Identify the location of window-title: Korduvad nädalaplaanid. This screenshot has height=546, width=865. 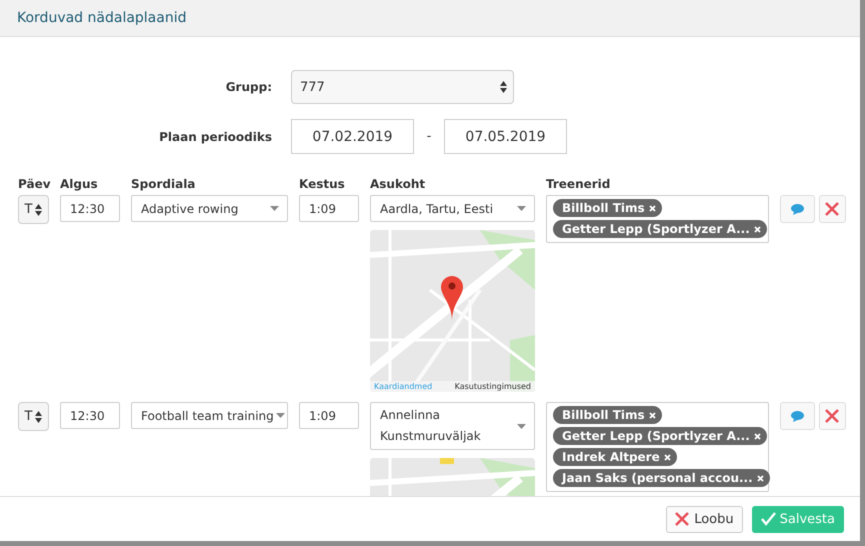
(101, 18).